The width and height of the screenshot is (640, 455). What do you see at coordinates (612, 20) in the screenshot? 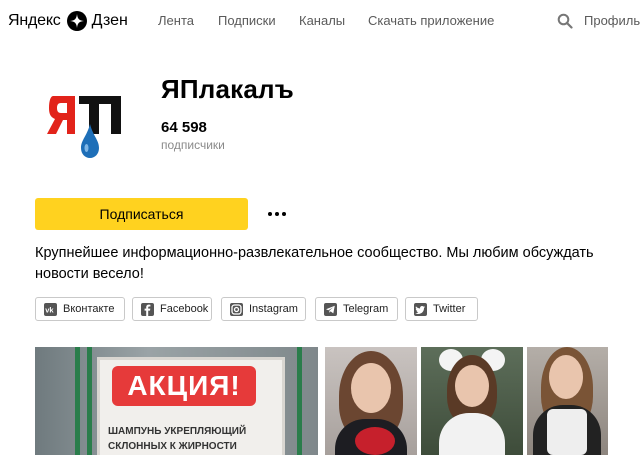
I see `profile-link: Профиль` at bounding box center [612, 20].